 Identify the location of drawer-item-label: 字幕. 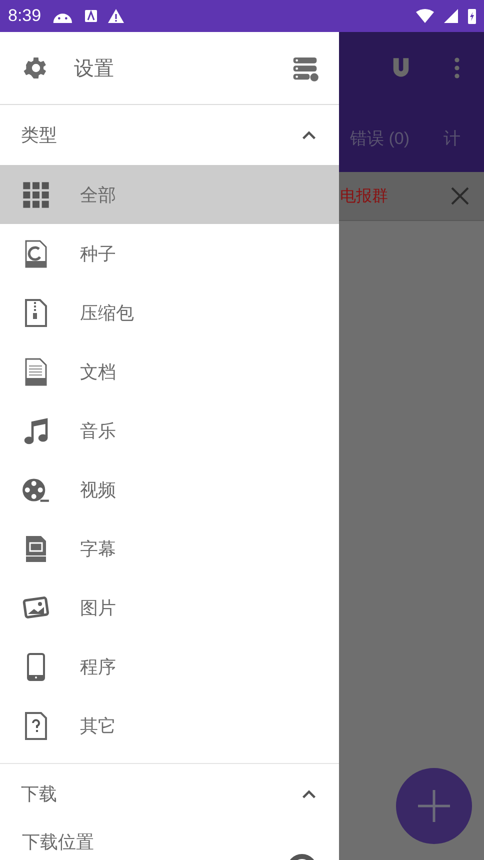
(98, 549).